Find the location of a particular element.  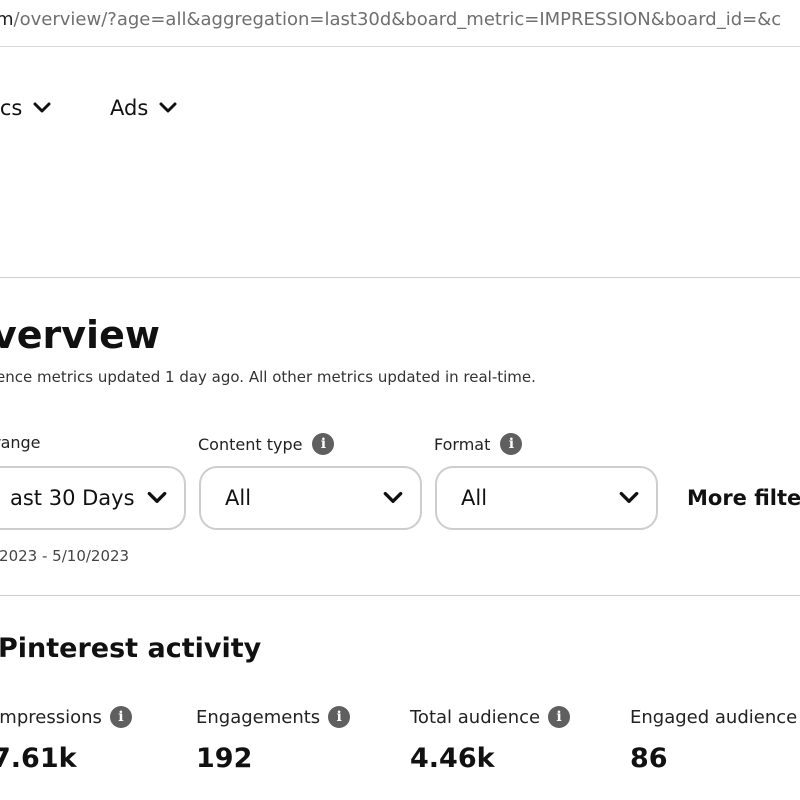

metric-label-text: Engagements is located at coordinates (258, 717).